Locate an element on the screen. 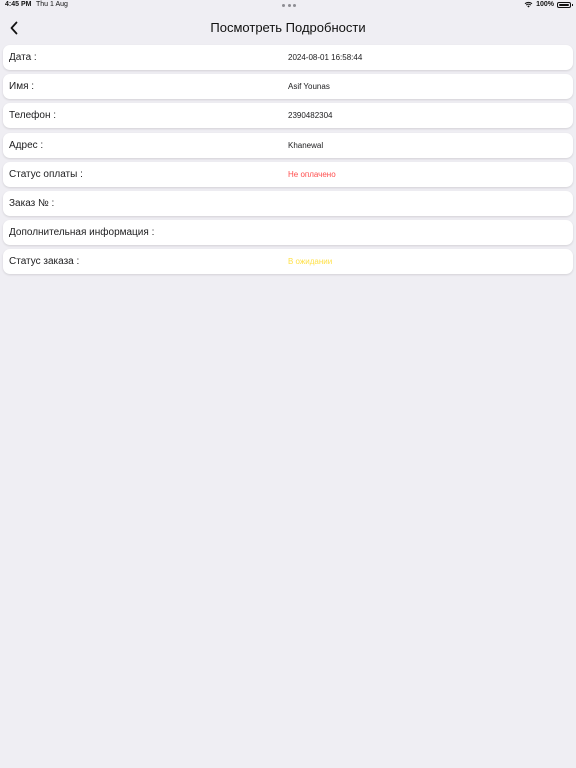 The image size is (576, 768). detail-row-date: Дата : 2024-08-01 16:58:44 is located at coordinates (288, 57).